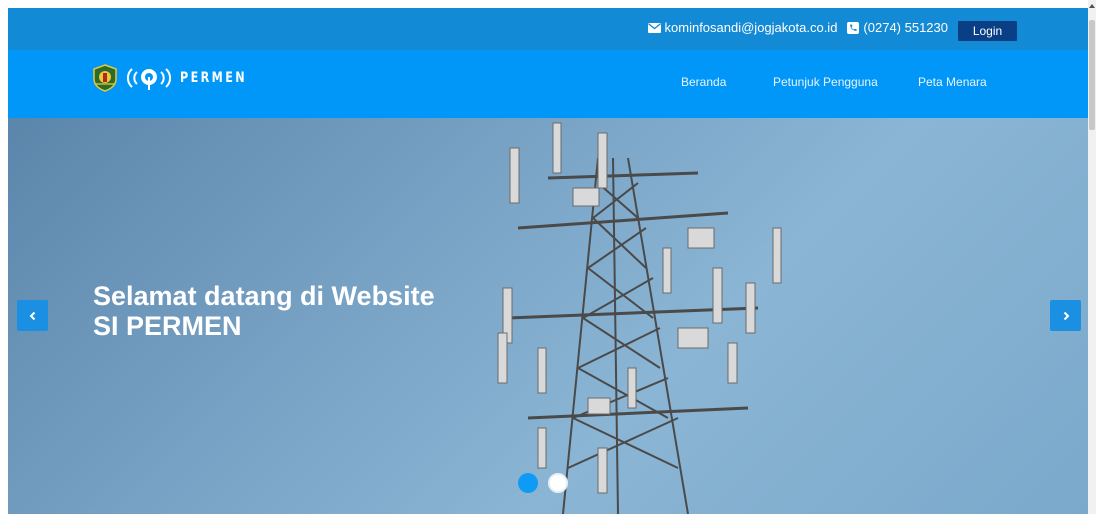 The width and height of the screenshot is (1096, 514). What do you see at coordinates (853, 27) in the screenshot?
I see `phone-icon` at bounding box center [853, 27].